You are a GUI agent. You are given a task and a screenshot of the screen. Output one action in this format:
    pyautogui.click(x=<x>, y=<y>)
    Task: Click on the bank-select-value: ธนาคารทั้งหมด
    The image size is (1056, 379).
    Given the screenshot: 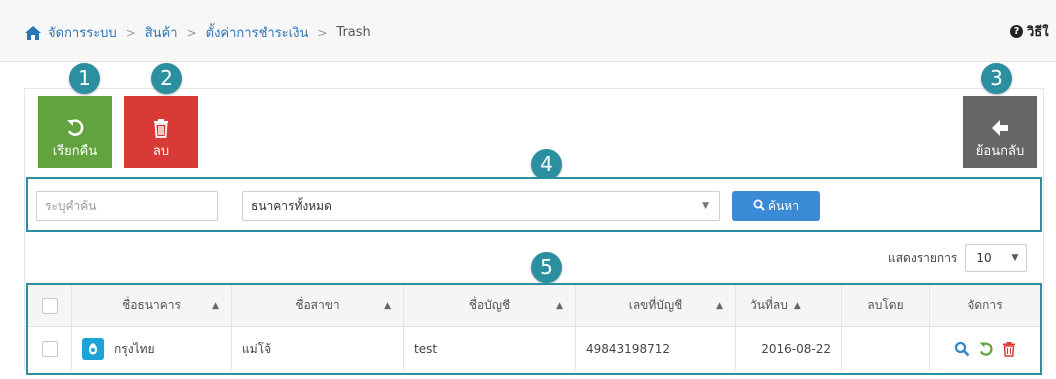 What is the action you would take?
    pyautogui.click(x=291, y=206)
    